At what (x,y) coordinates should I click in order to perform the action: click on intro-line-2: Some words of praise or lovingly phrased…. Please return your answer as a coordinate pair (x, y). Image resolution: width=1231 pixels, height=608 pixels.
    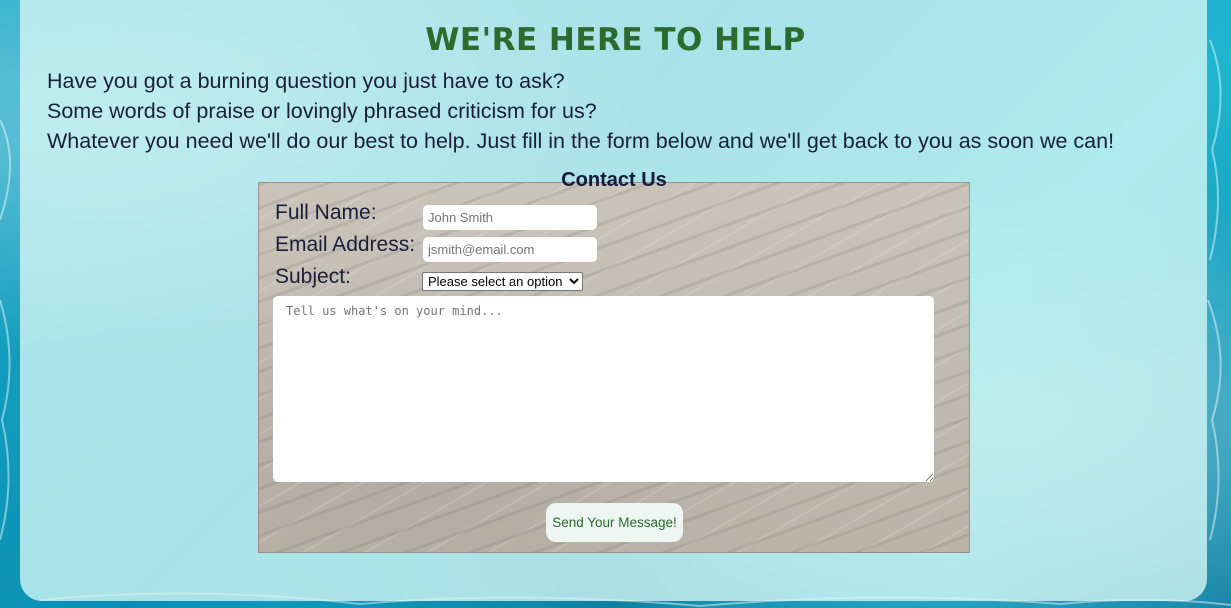
    Looking at the image, I should click on (322, 111).